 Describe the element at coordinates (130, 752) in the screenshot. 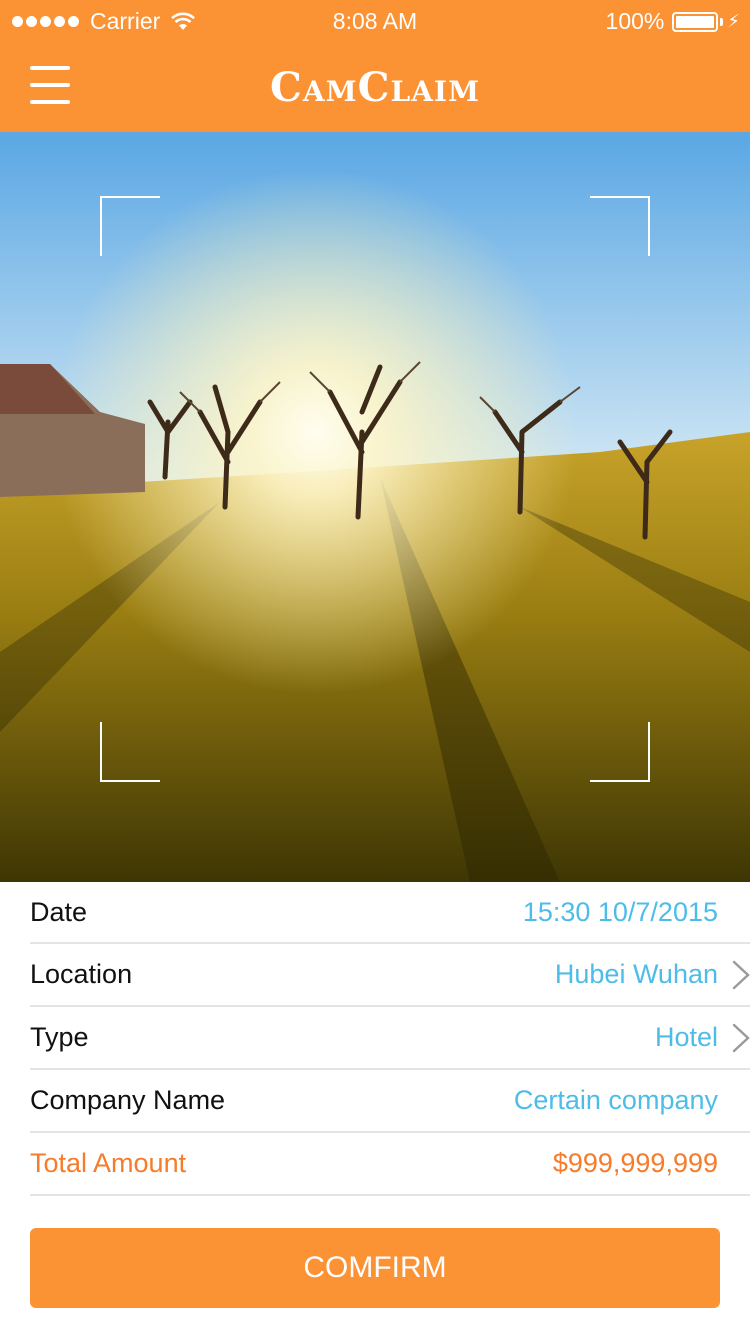

I see `viewfinder-corner-bottom-left` at that location.